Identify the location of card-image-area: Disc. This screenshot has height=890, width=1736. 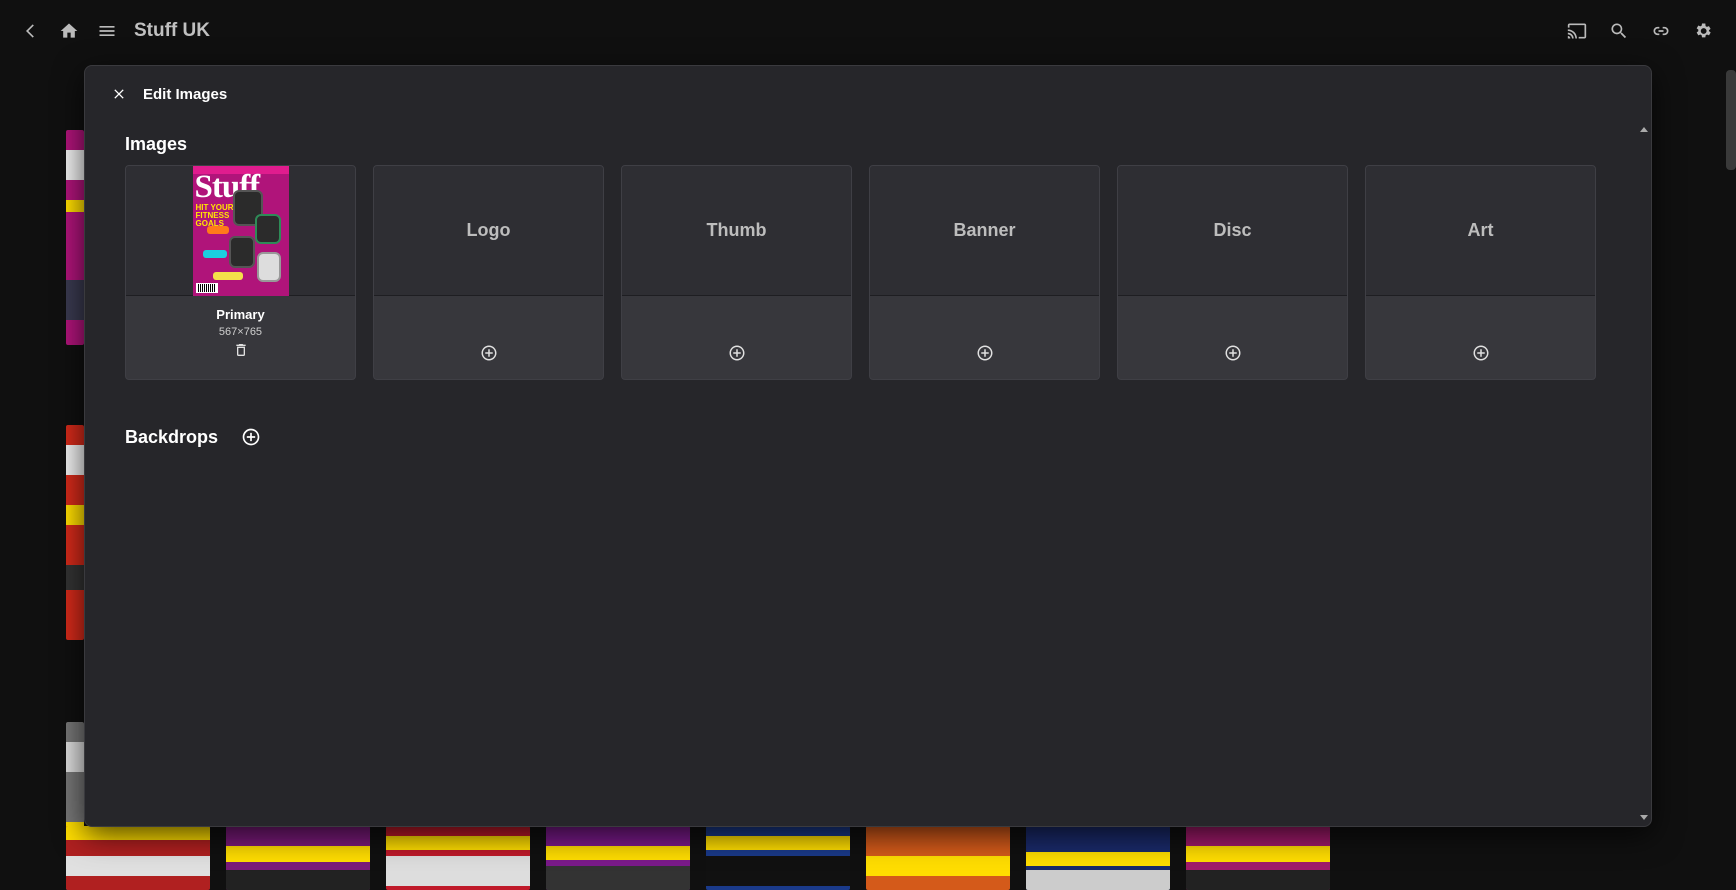
(1232, 231).